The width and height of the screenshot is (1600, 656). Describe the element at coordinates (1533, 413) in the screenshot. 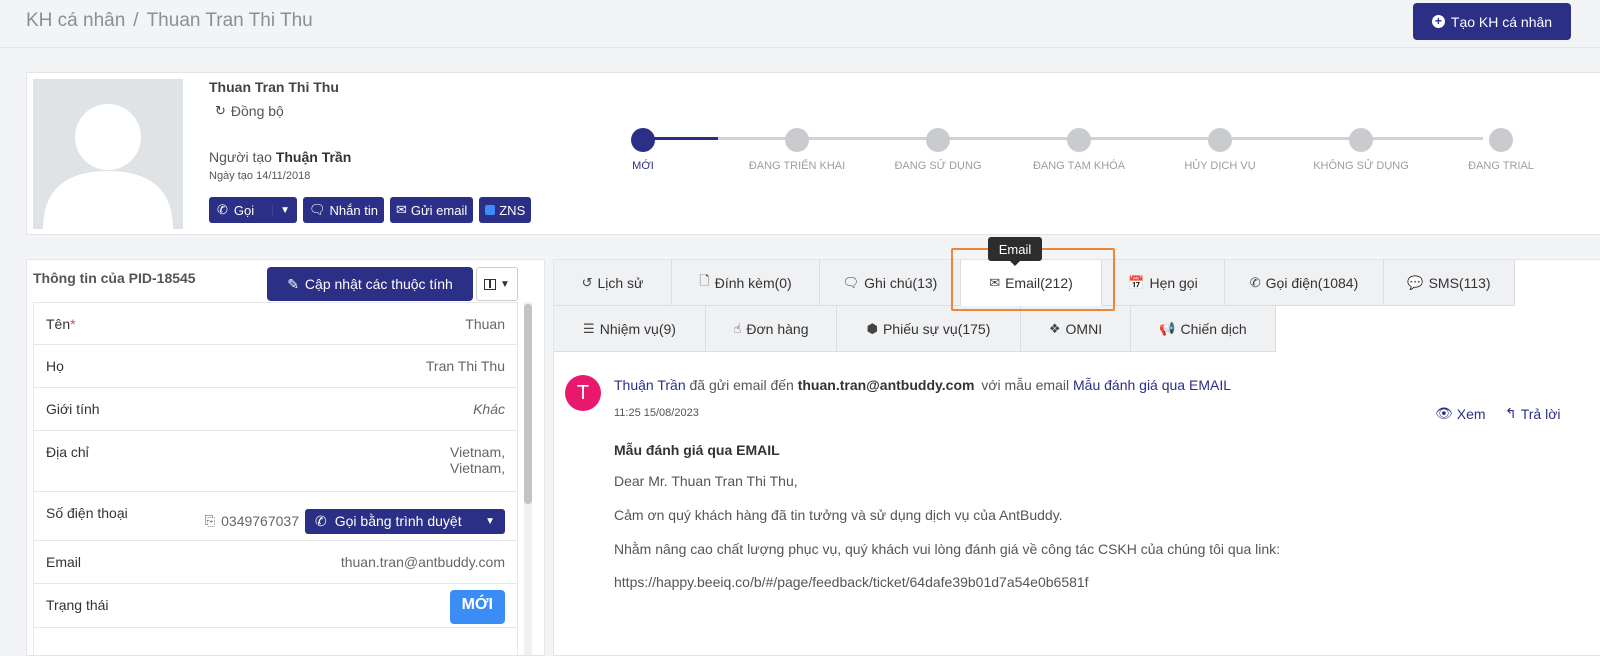

I see `reply-email-button: ↰ Trả lời` at that location.